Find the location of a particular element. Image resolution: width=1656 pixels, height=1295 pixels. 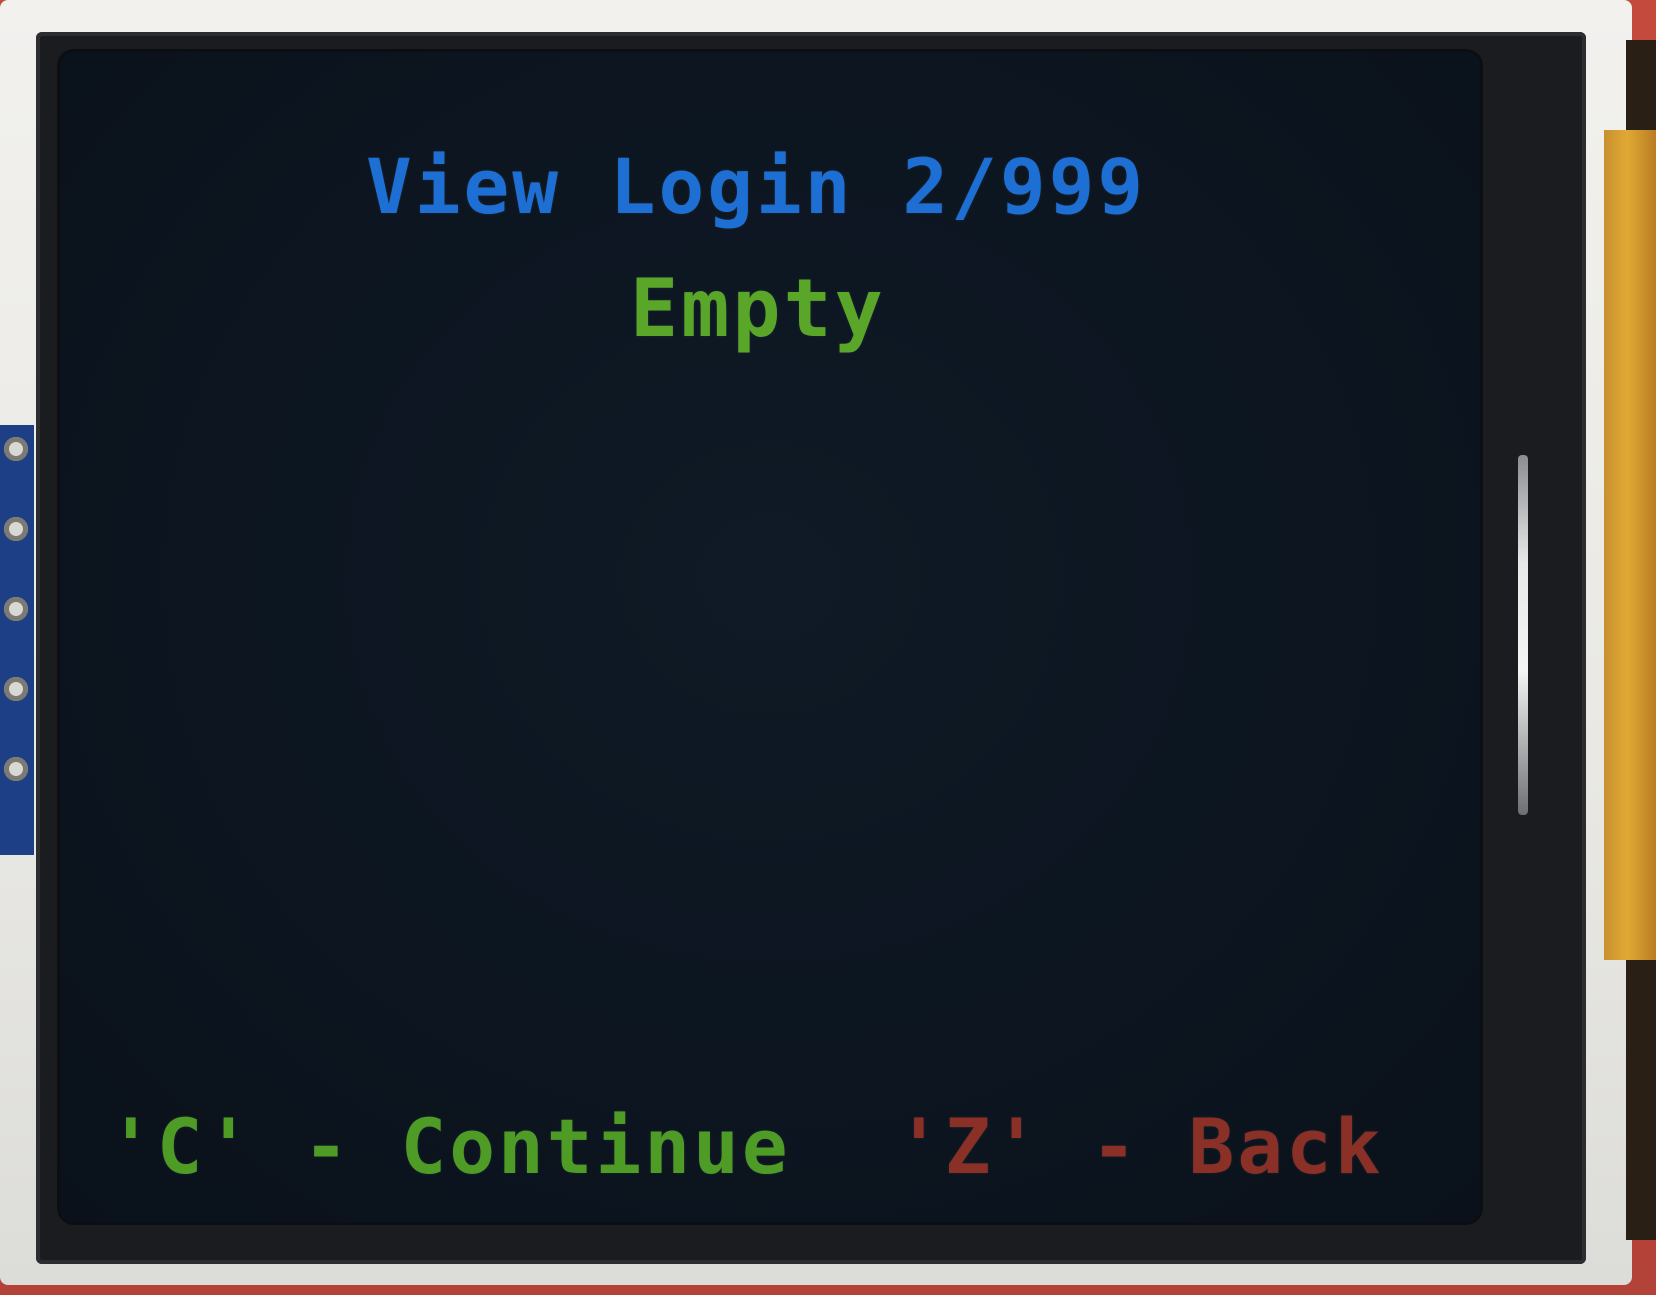

continue-hint: 'C' - Continue is located at coordinates (449, 1146).